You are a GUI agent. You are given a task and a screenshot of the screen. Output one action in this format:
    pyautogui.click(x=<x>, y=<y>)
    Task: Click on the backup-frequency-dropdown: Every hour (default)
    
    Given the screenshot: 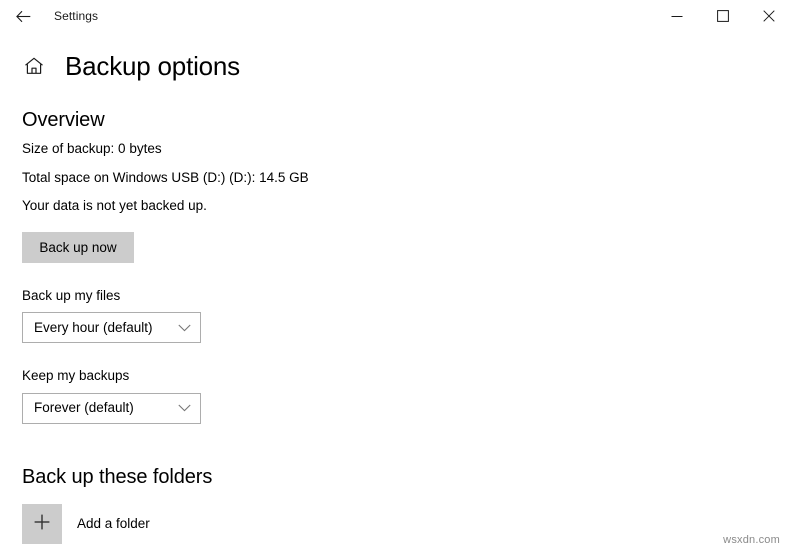 What is the action you would take?
    pyautogui.click(x=111, y=327)
    